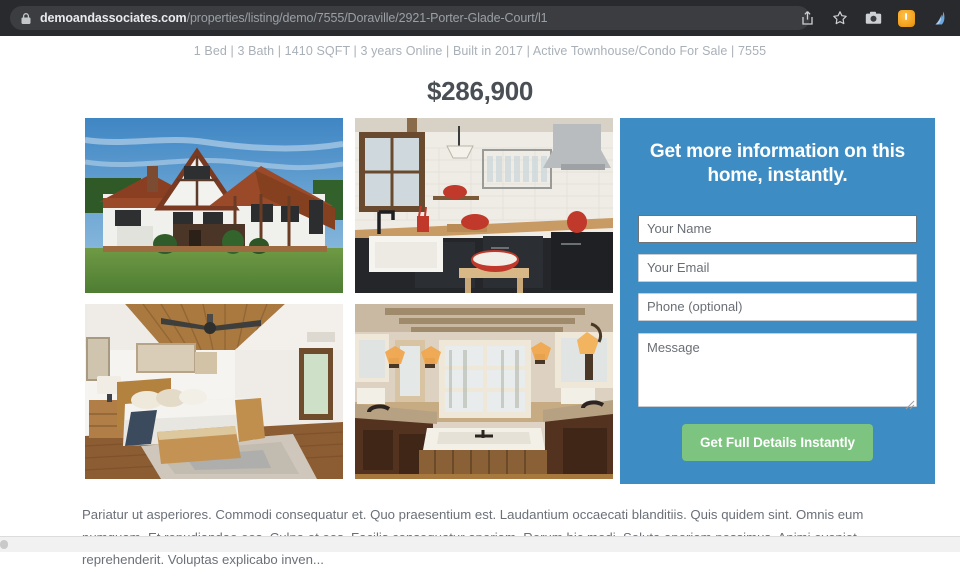 This screenshot has height=568, width=960. Describe the element at coordinates (480, 544) in the screenshot. I see `horizontal-scrollbar` at that location.